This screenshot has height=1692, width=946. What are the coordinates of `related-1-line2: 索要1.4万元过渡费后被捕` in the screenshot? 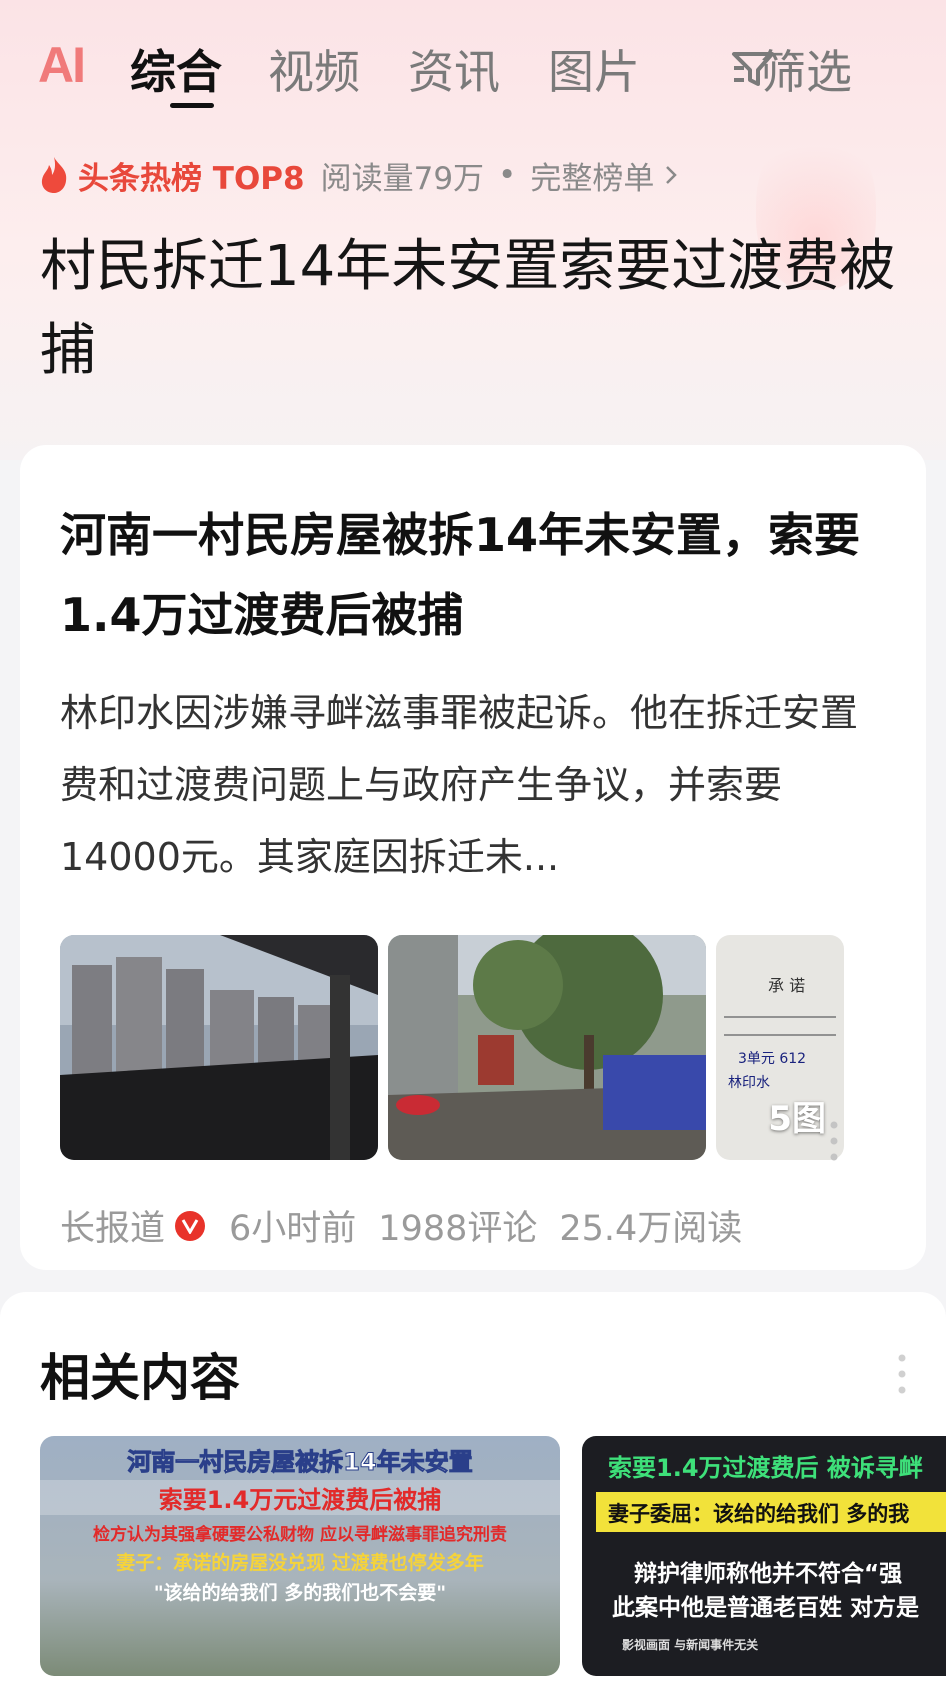 It's located at (300, 1497).